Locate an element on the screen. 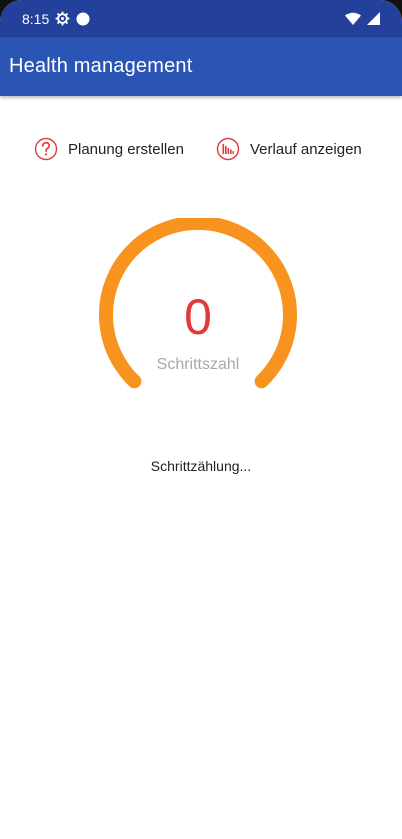 The height and width of the screenshot is (839, 402). settings-gear-icon is located at coordinates (62, 18).